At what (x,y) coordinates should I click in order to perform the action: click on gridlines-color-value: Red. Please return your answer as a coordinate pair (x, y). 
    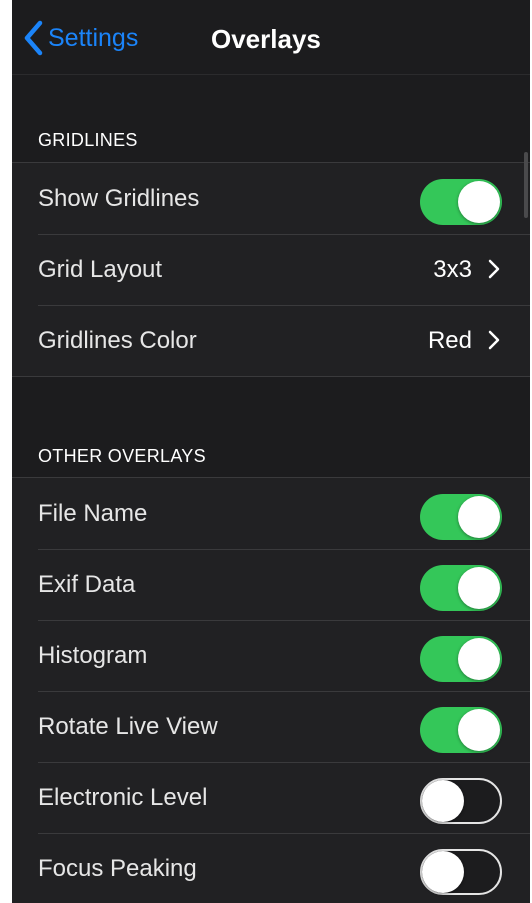
    Looking at the image, I should click on (449, 340).